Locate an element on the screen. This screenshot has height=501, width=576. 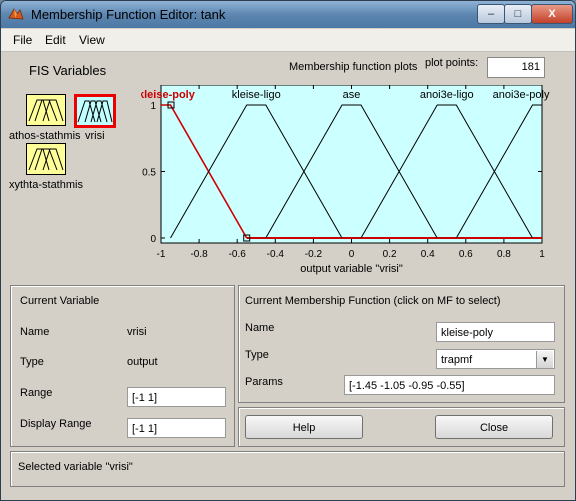
title-bar: Membership Function Editor: tank – □ X is located at coordinates (288, 14).